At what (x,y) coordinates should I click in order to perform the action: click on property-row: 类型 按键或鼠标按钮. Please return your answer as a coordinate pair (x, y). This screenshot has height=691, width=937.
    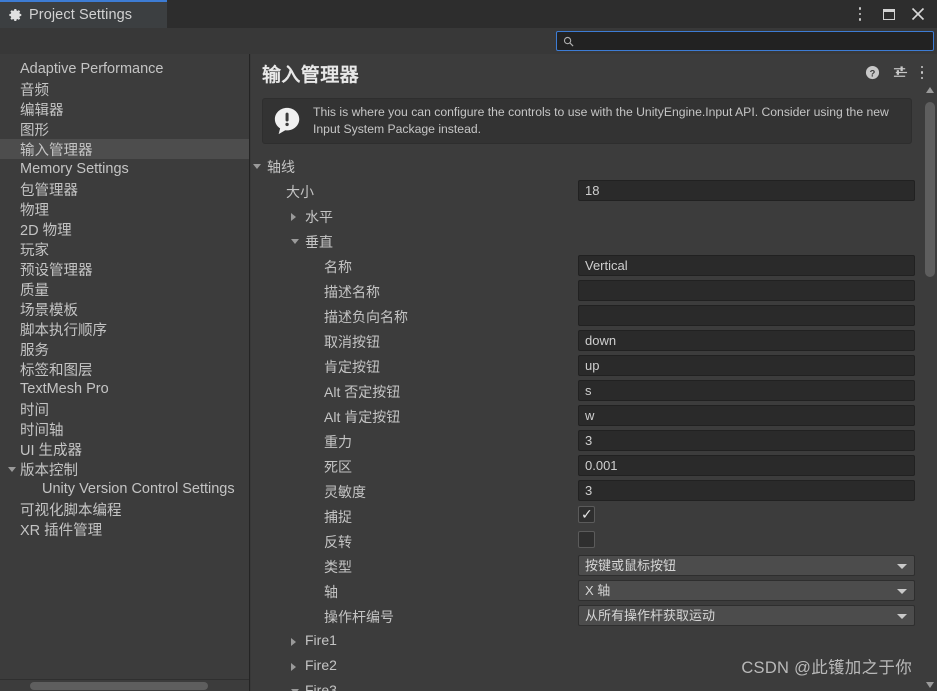
    Looking at the image, I should click on (586, 566).